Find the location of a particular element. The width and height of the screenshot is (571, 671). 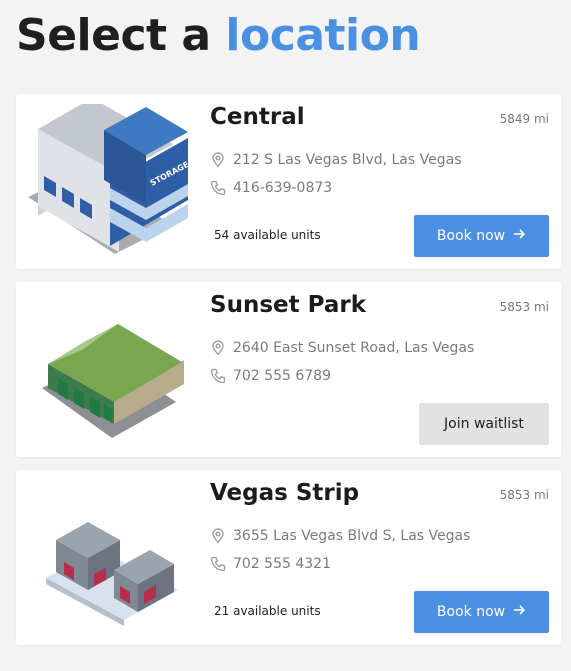

phone-row: 416-639-0873 is located at coordinates (271, 188).